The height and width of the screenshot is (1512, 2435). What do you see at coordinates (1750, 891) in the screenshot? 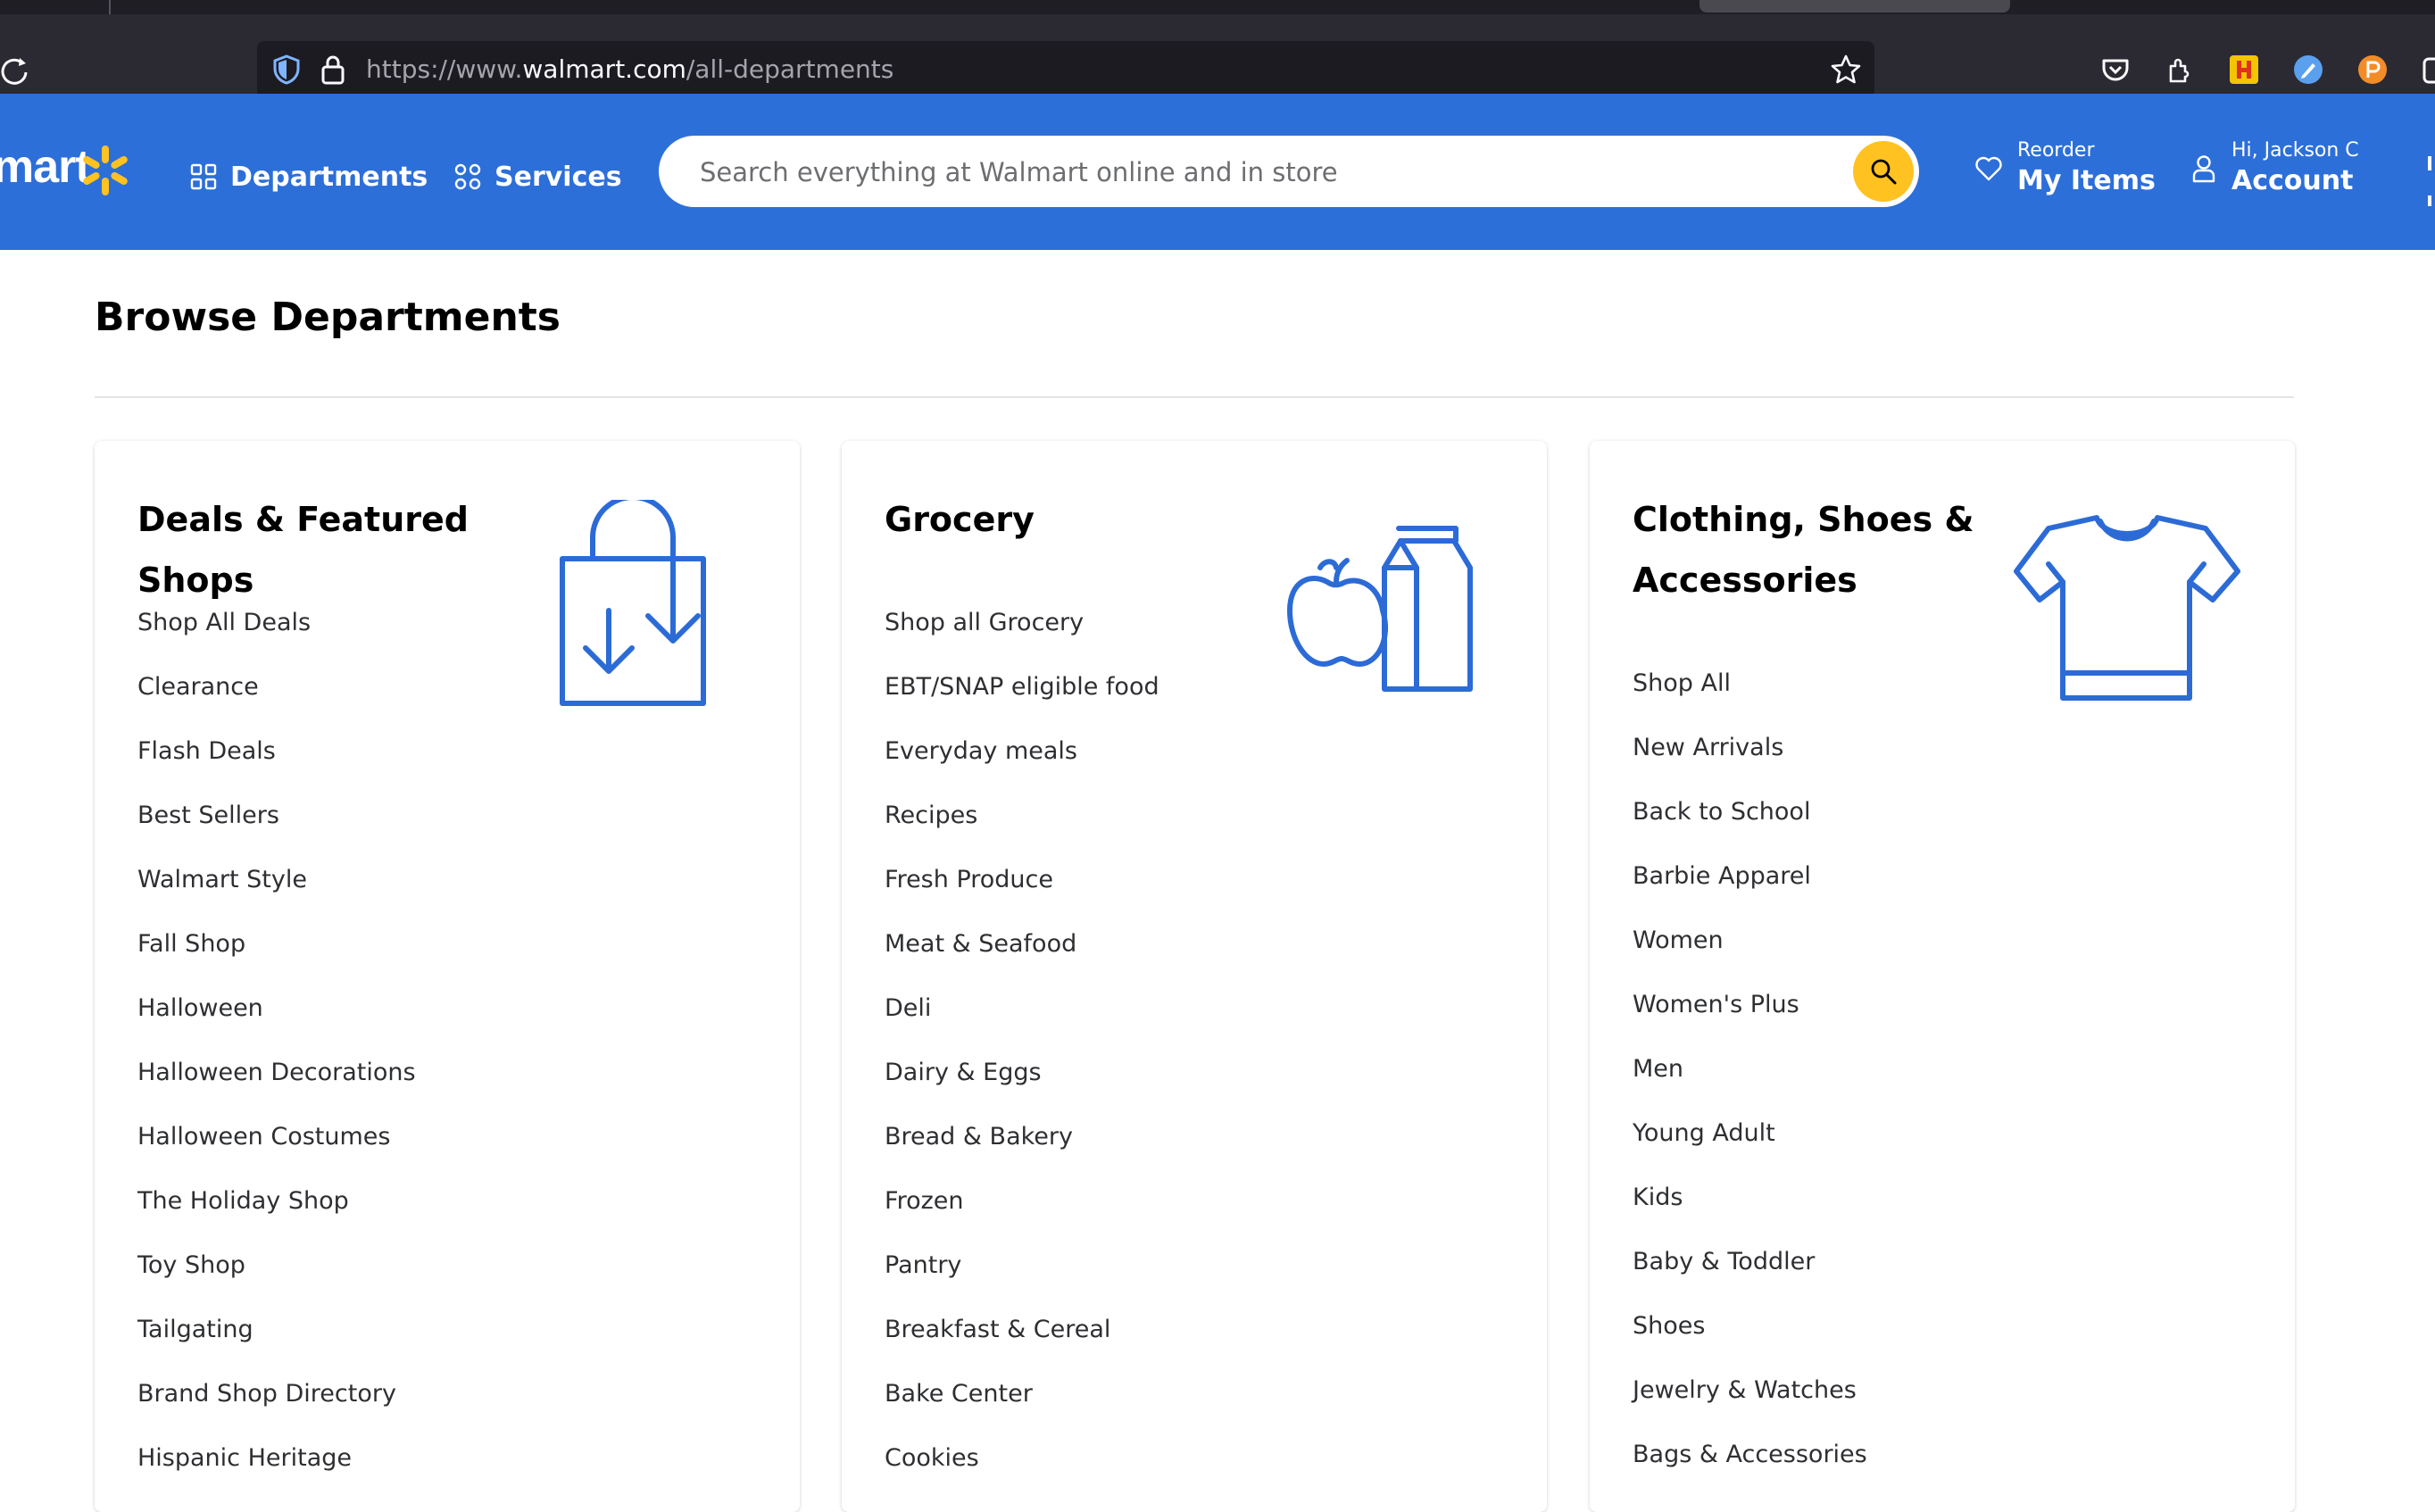
I see `list-item: Barbie Apparel` at bounding box center [1750, 891].